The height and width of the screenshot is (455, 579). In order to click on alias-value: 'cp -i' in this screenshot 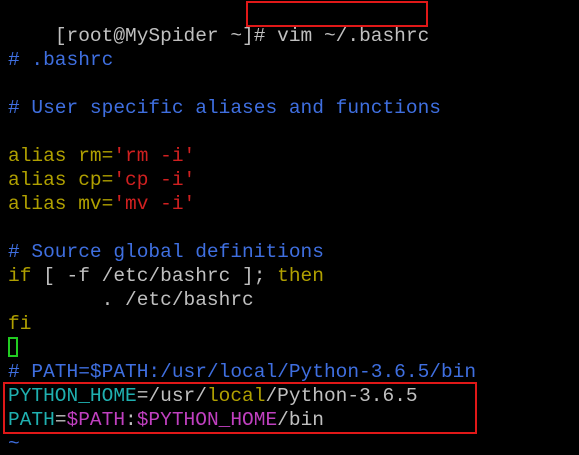, I will do `click(154, 180)`.